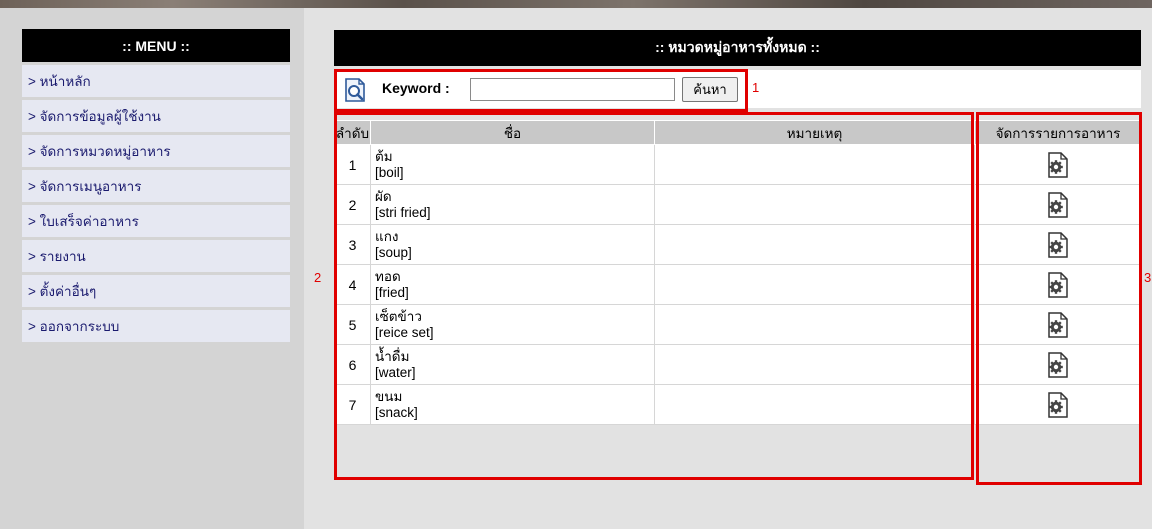  I want to click on row-order: 4, so click(352, 284).